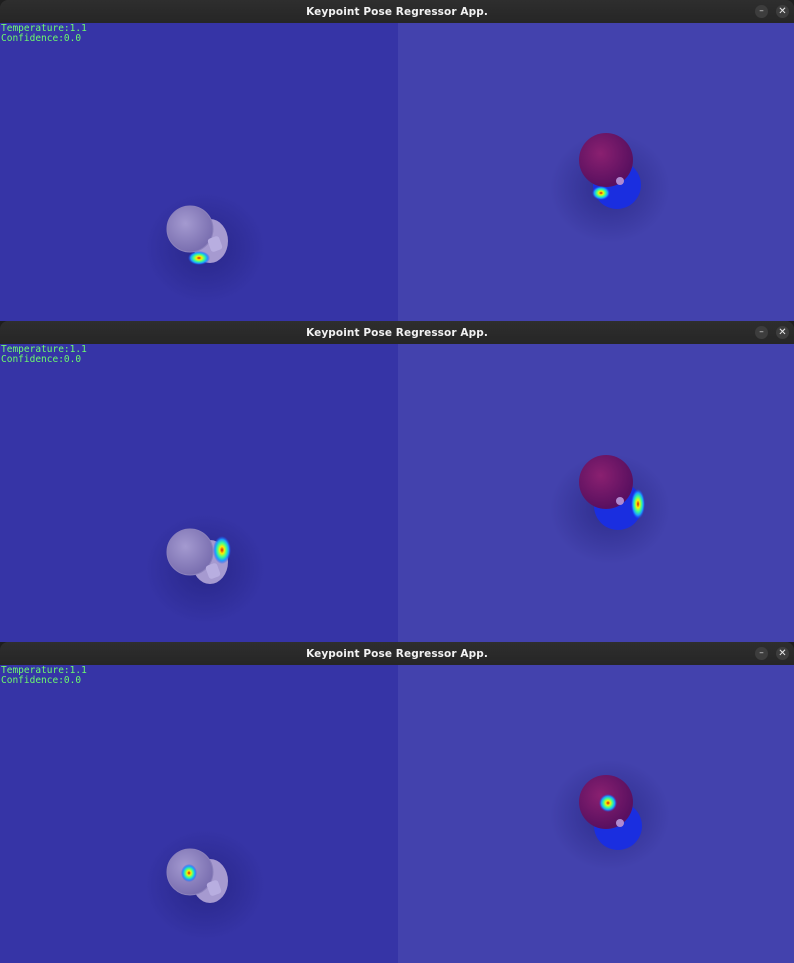 The width and height of the screenshot is (794, 963). I want to click on sphere-object, so click(190, 229).